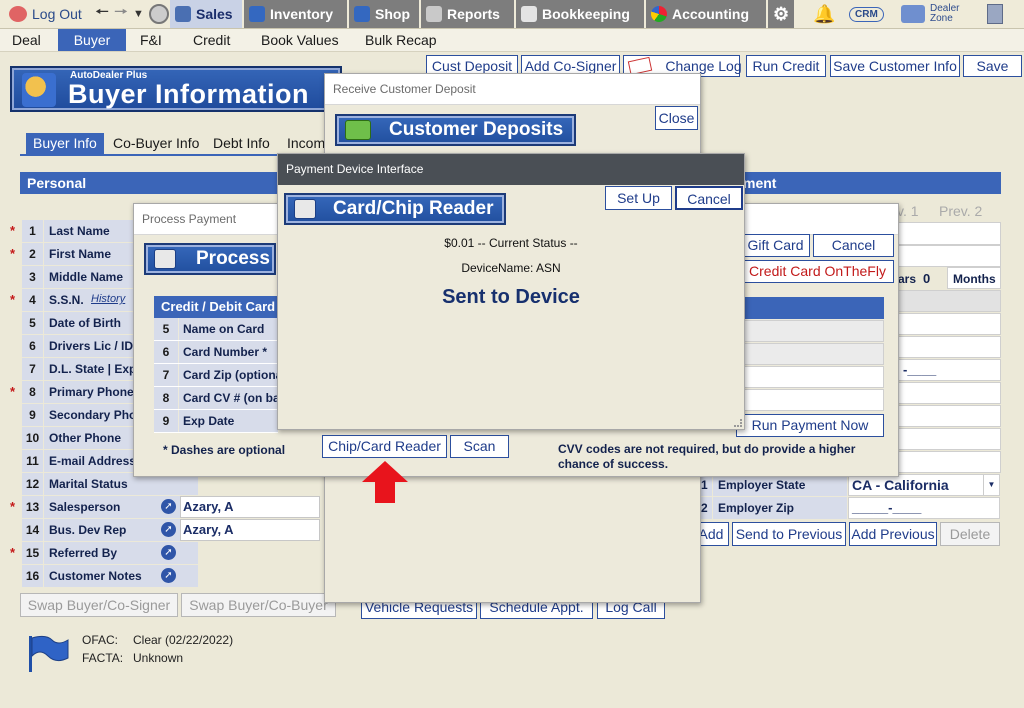 The height and width of the screenshot is (708, 1024). I want to click on payment-right-header, so click(814, 308).